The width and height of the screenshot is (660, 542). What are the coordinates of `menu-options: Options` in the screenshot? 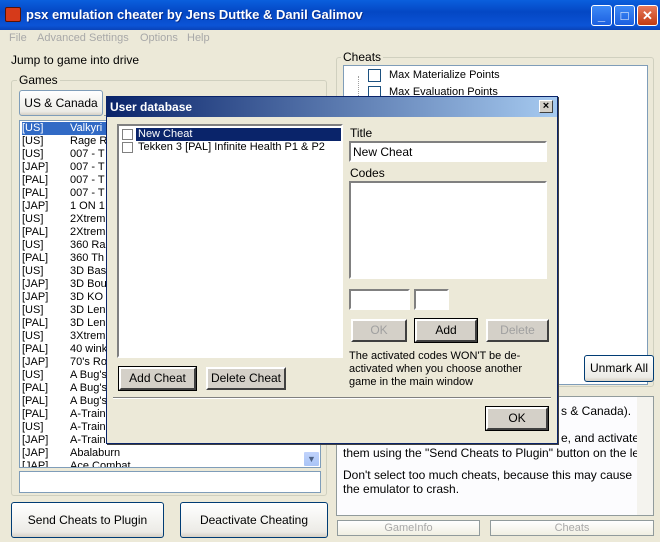 It's located at (159, 38).